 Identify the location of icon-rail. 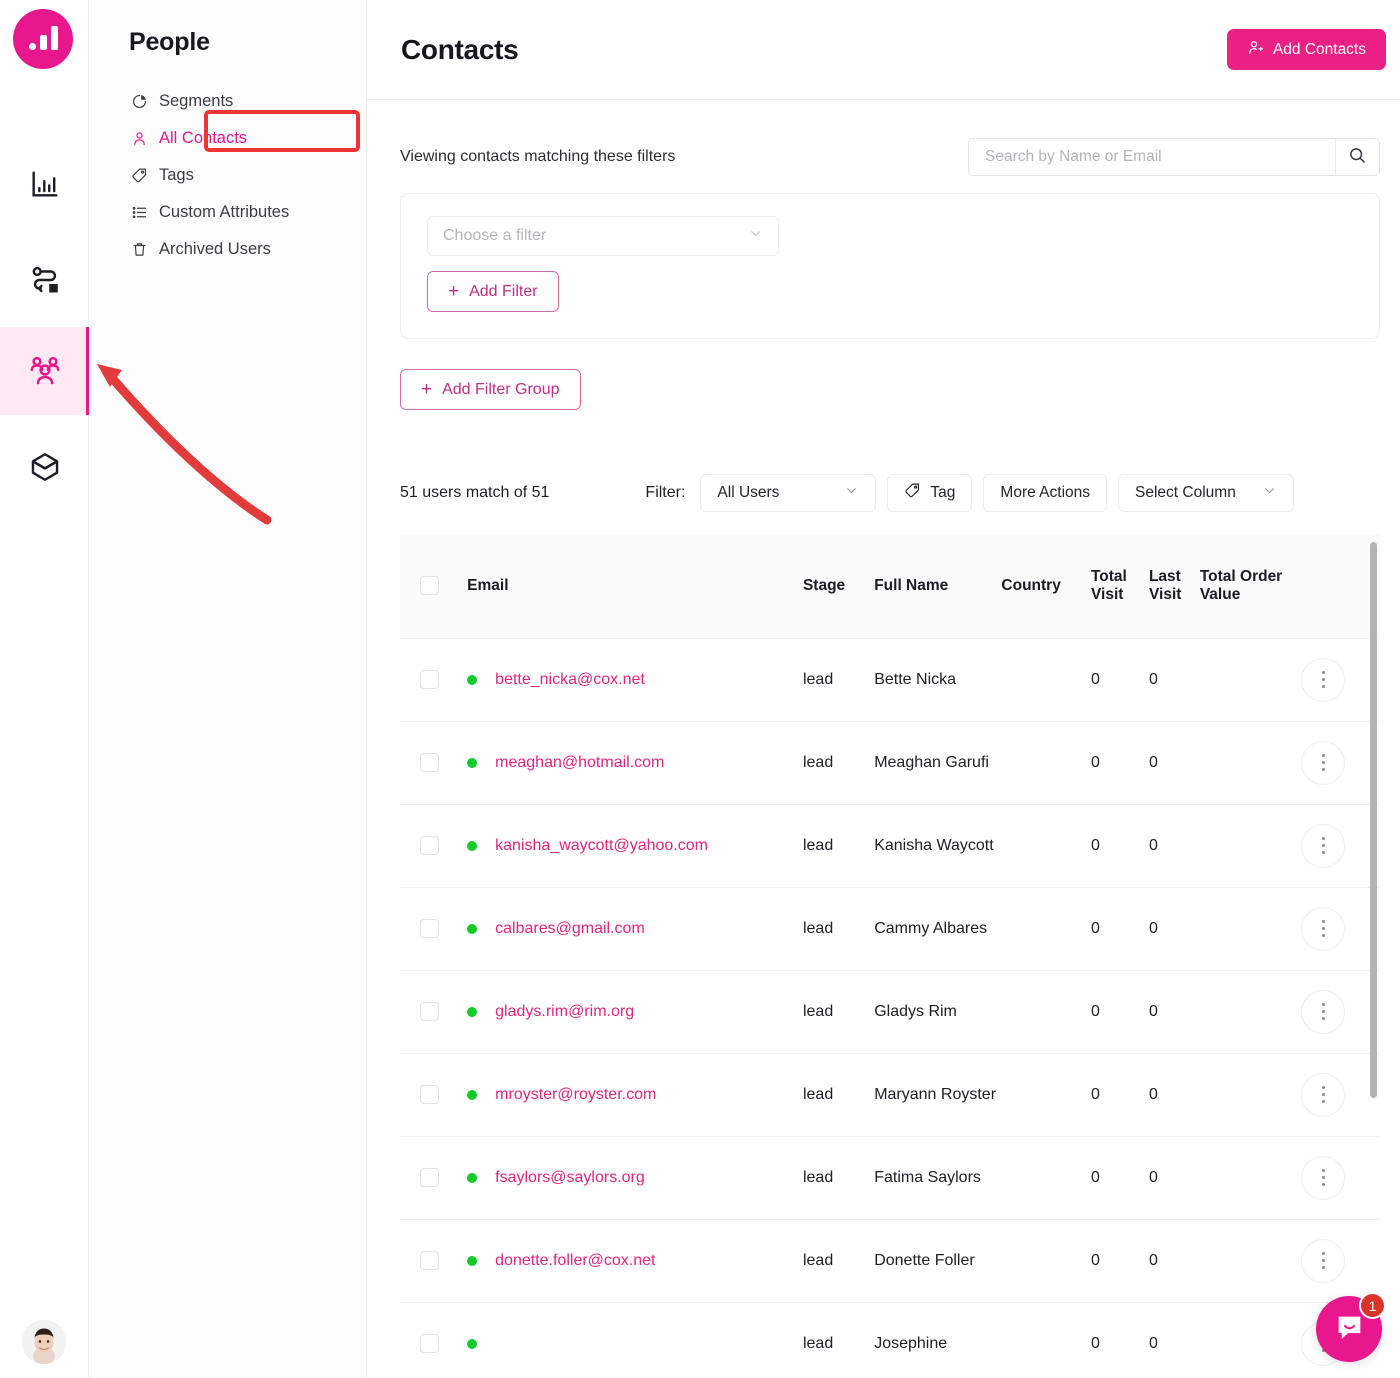
(44, 689).